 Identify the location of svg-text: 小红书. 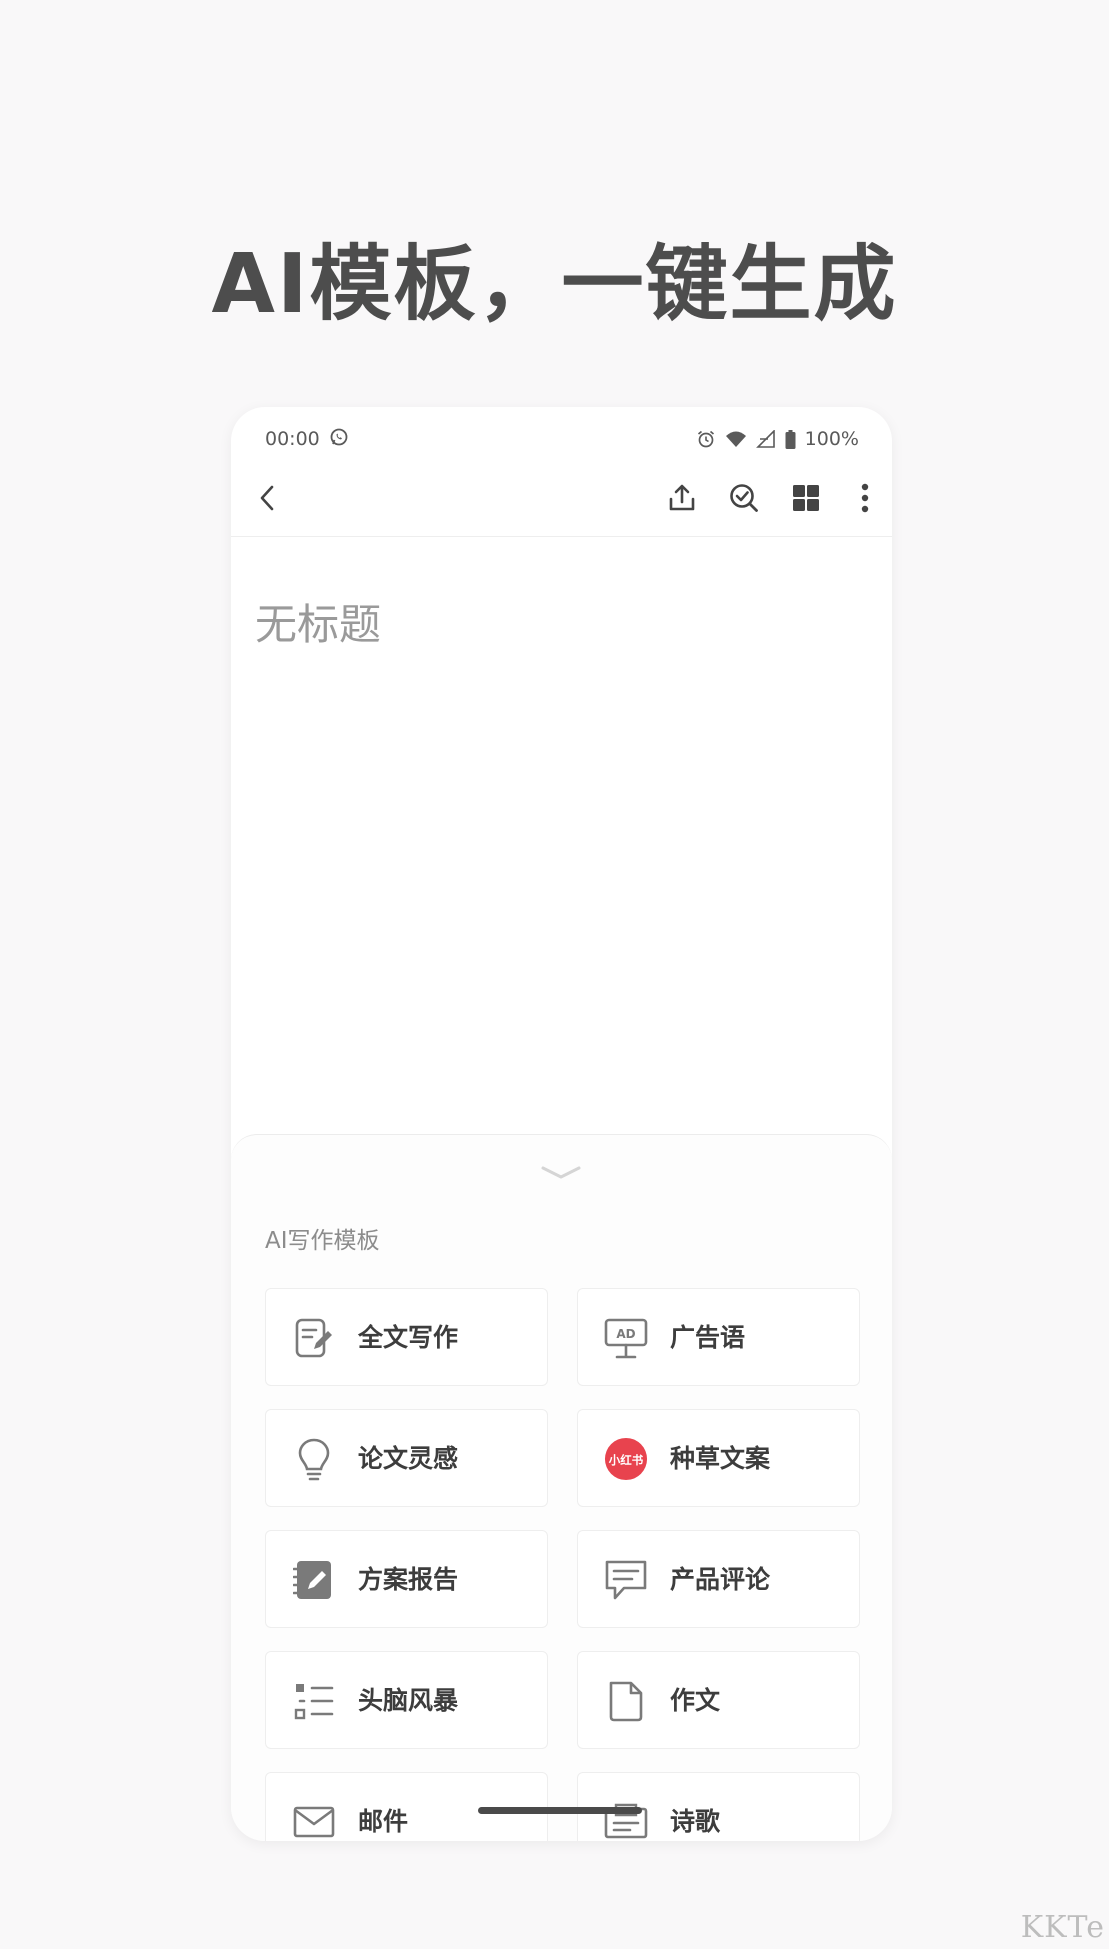
(626, 1460).